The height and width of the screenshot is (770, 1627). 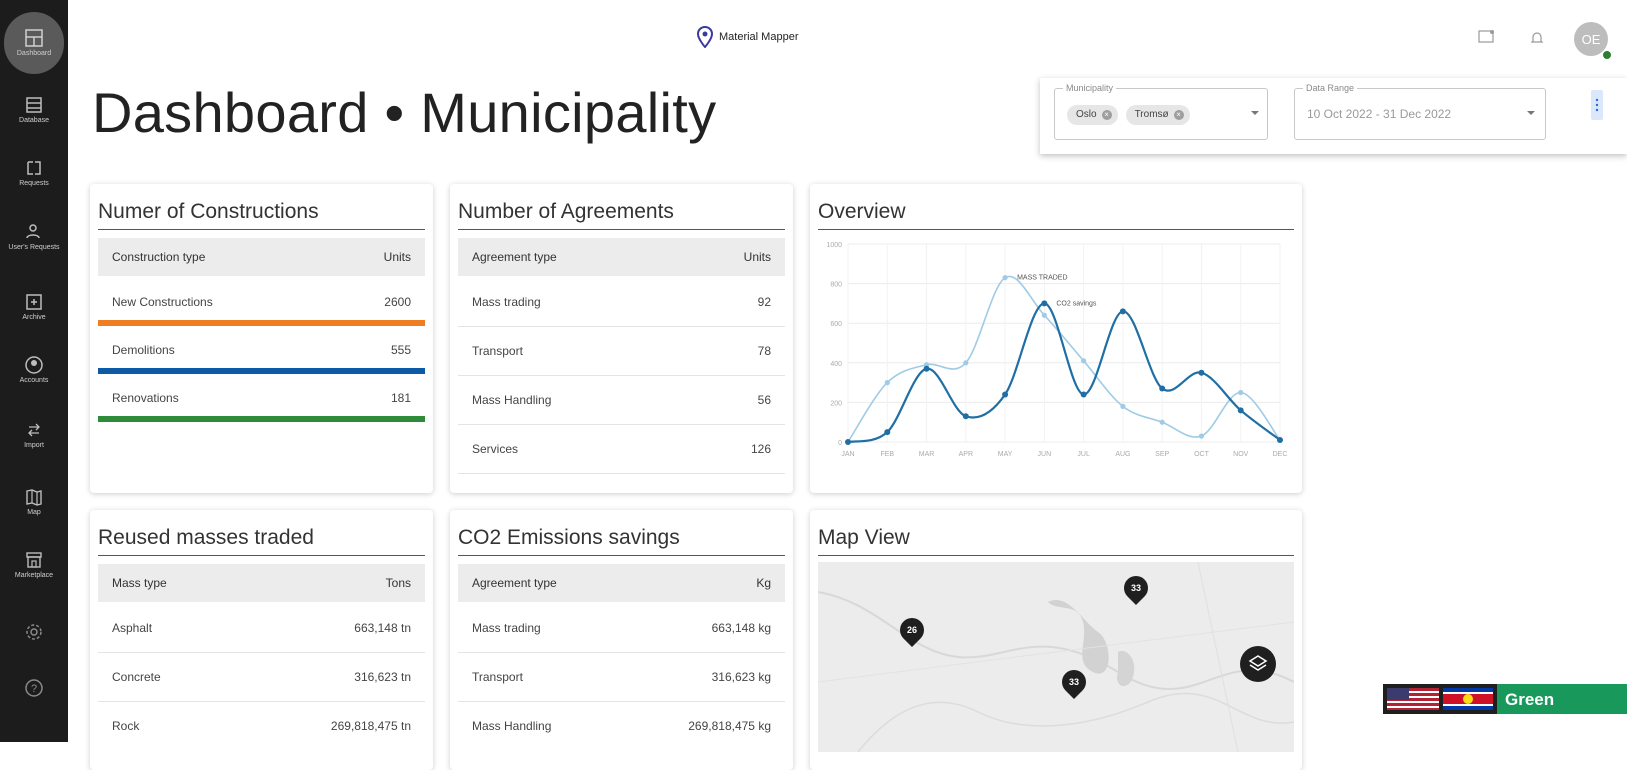 I want to click on database-icon, so click(x=34, y=105).